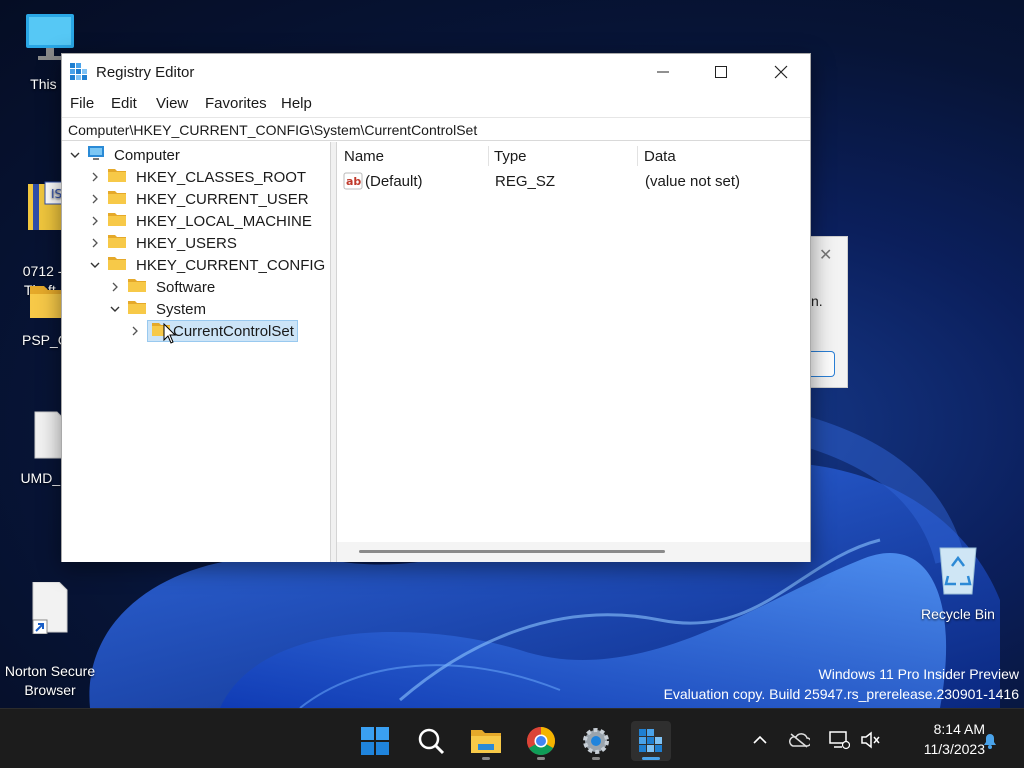 The image size is (1024, 768). I want to click on value-data: (value not set), so click(693, 181).